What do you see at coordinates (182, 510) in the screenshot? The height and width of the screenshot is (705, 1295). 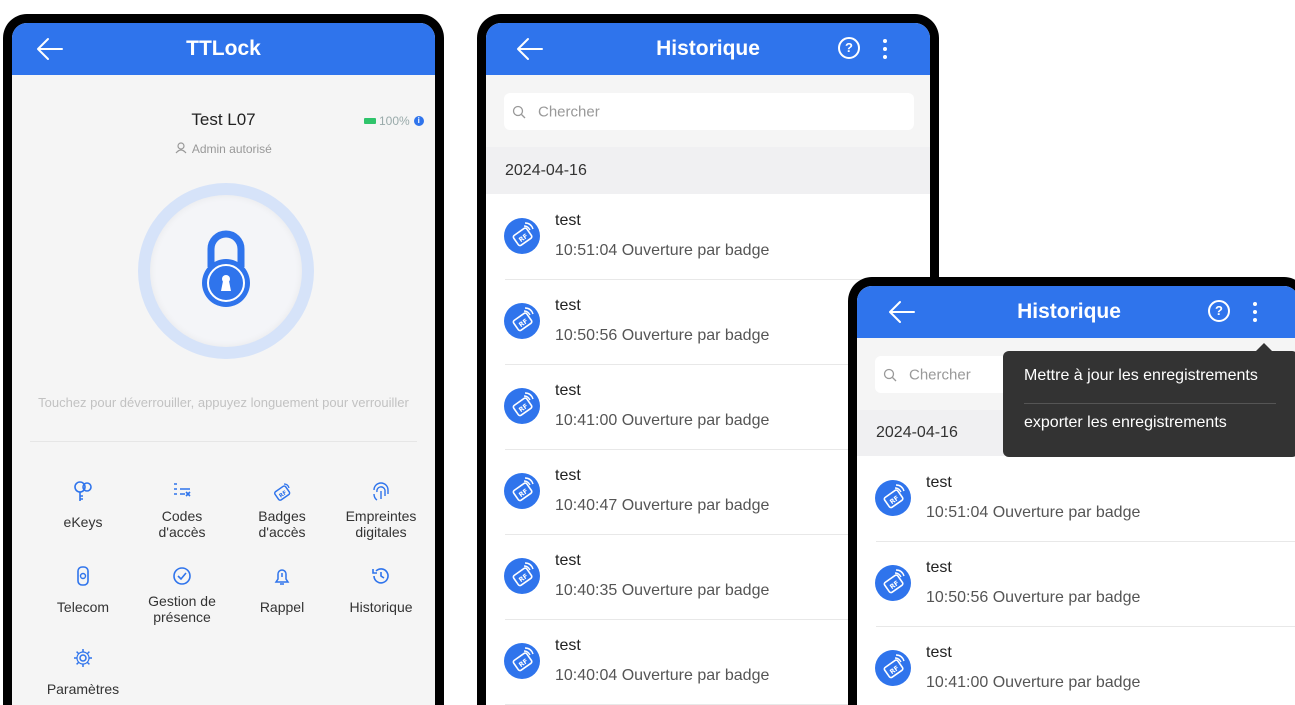 I see `feature-passcodes: Codes d'accès` at bounding box center [182, 510].